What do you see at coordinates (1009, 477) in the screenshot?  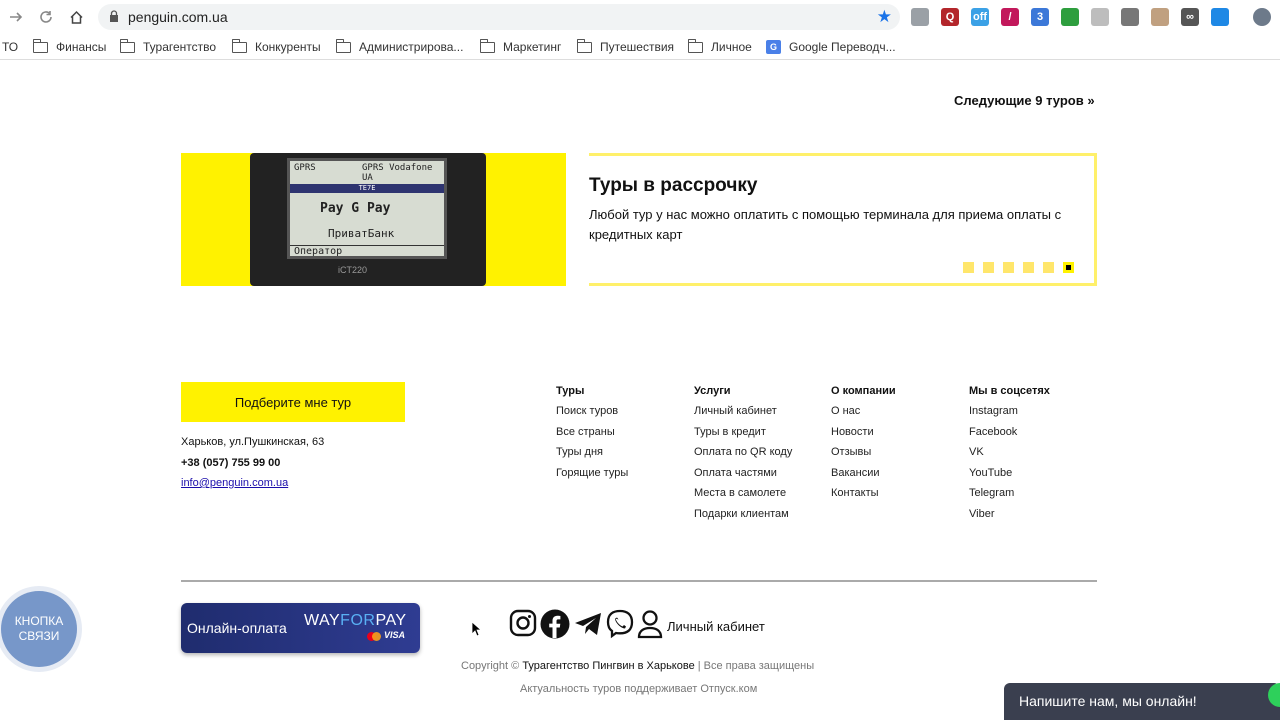 I see `footer-link: YouTube` at bounding box center [1009, 477].